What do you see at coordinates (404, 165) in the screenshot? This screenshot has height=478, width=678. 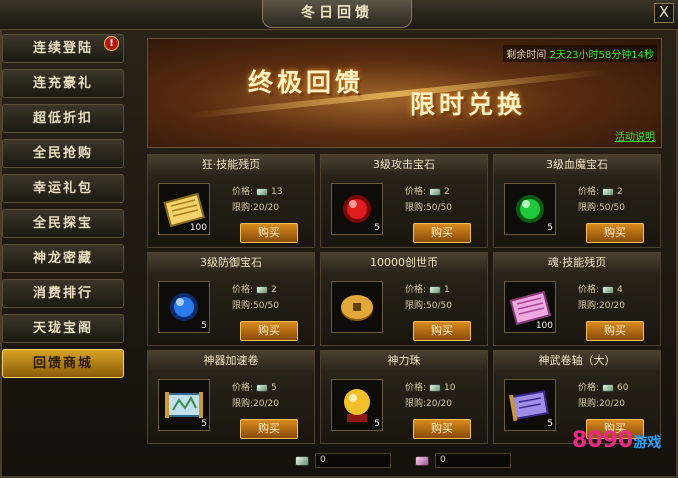 I see `product-name: 3级攻击宝石` at bounding box center [404, 165].